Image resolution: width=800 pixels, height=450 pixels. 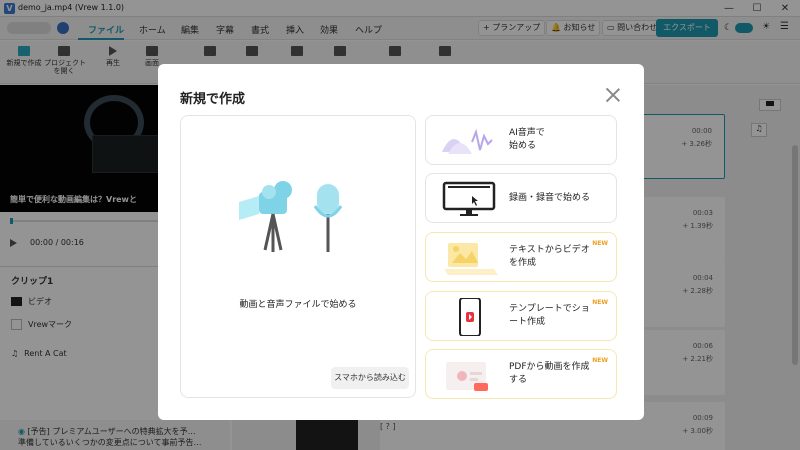 I want to click on pdf-to-video-option: PDFから動画を作成 する NEW, so click(x=521, y=374).